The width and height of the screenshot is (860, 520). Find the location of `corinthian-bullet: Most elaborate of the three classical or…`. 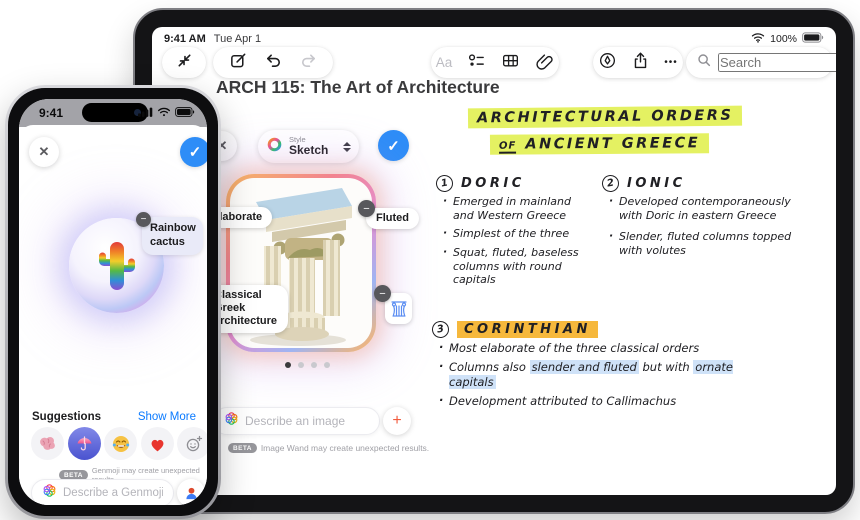

corinthian-bullet: Most elaborate of the three classical or… is located at coordinates (609, 347).